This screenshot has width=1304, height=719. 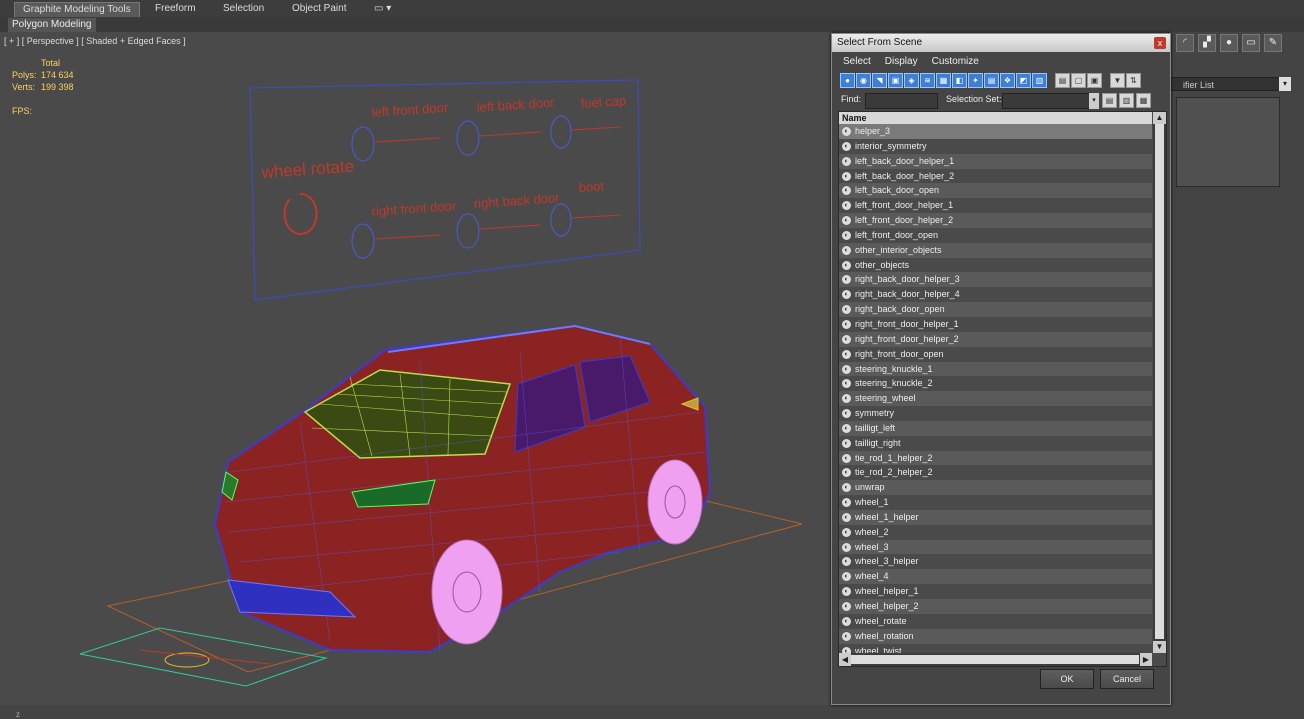 What do you see at coordinates (1251, 43) in the screenshot?
I see `display-icon: ▭` at bounding box center [1251, 43].